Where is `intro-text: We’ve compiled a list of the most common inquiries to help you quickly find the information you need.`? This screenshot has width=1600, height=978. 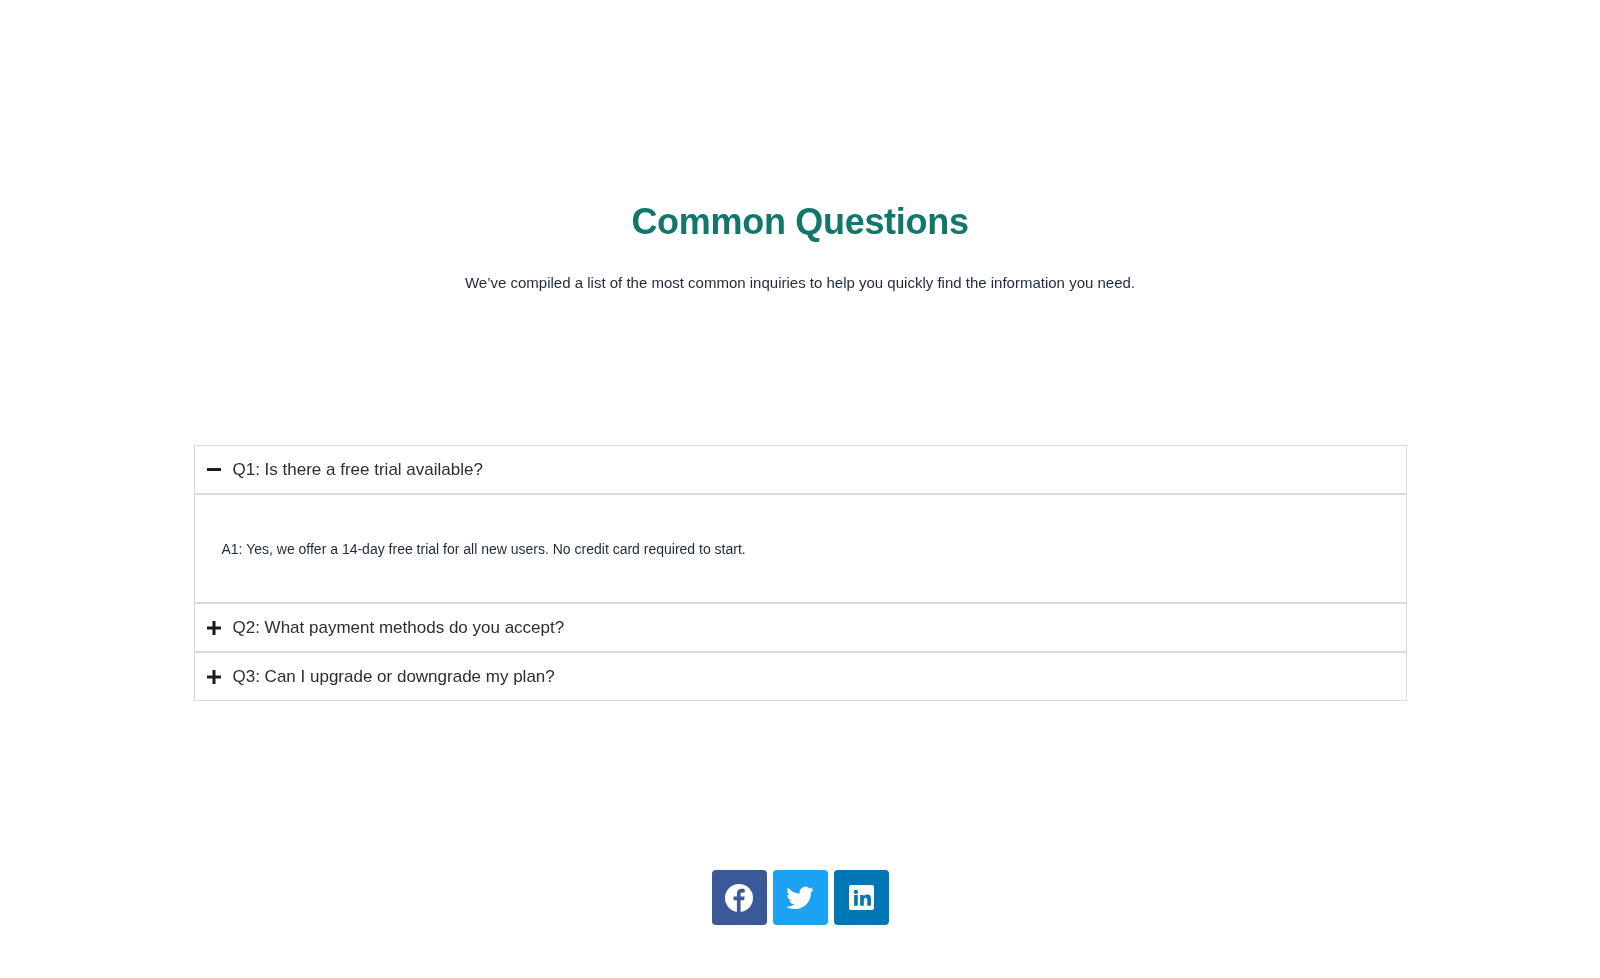
intro-text: We’ve compiled a list of the most common inquiries to help you quickly find the information you need. is located at coordinates (800, 283).